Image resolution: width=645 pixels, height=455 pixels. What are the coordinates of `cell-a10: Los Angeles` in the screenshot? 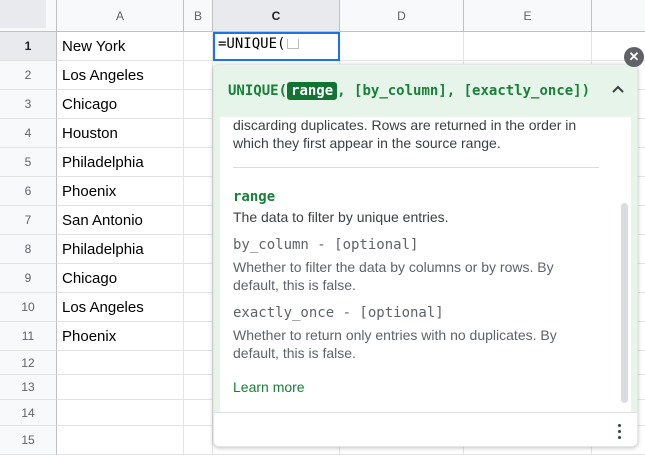 It's located at (103, 307).